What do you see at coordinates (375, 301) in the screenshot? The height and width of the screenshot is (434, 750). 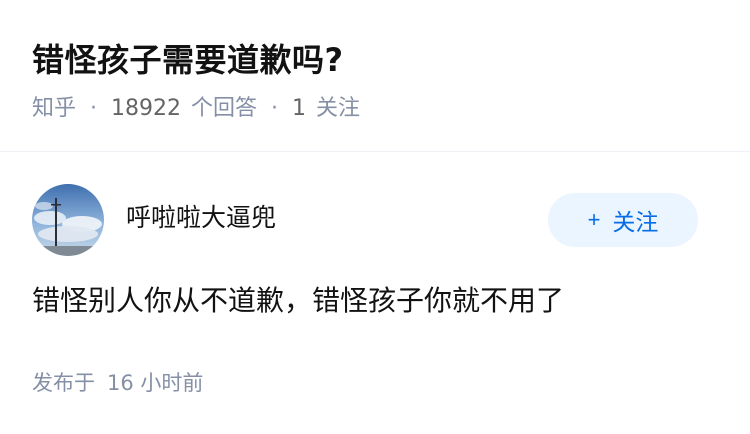 I see `answer-content: 错怪别人你从不道歉，错怪孩子你就不用了` at bounding box center [375, 301].